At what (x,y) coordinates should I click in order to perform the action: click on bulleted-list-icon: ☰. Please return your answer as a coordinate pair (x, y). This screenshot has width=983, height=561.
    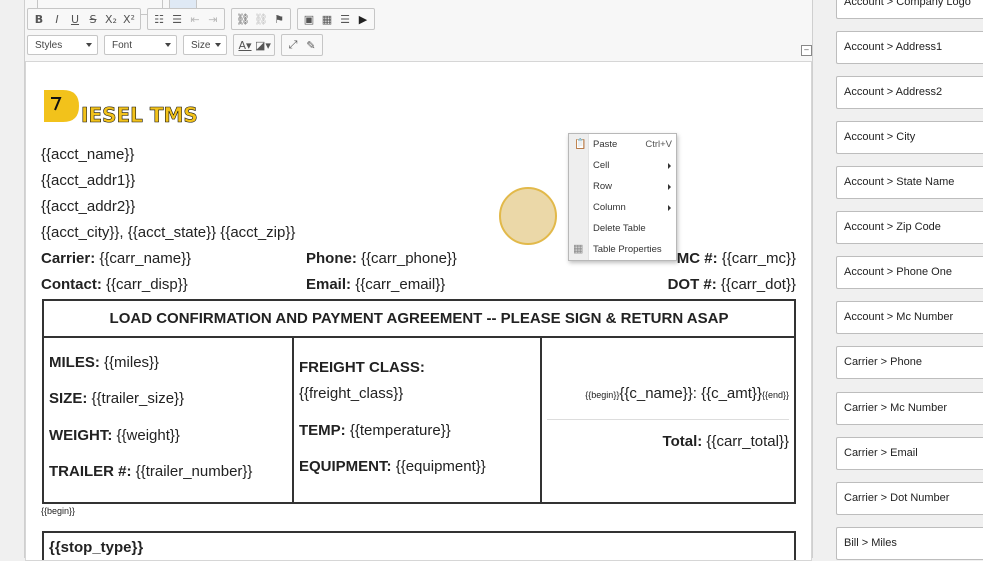
    Looking at the image, I should click on (177, 19).